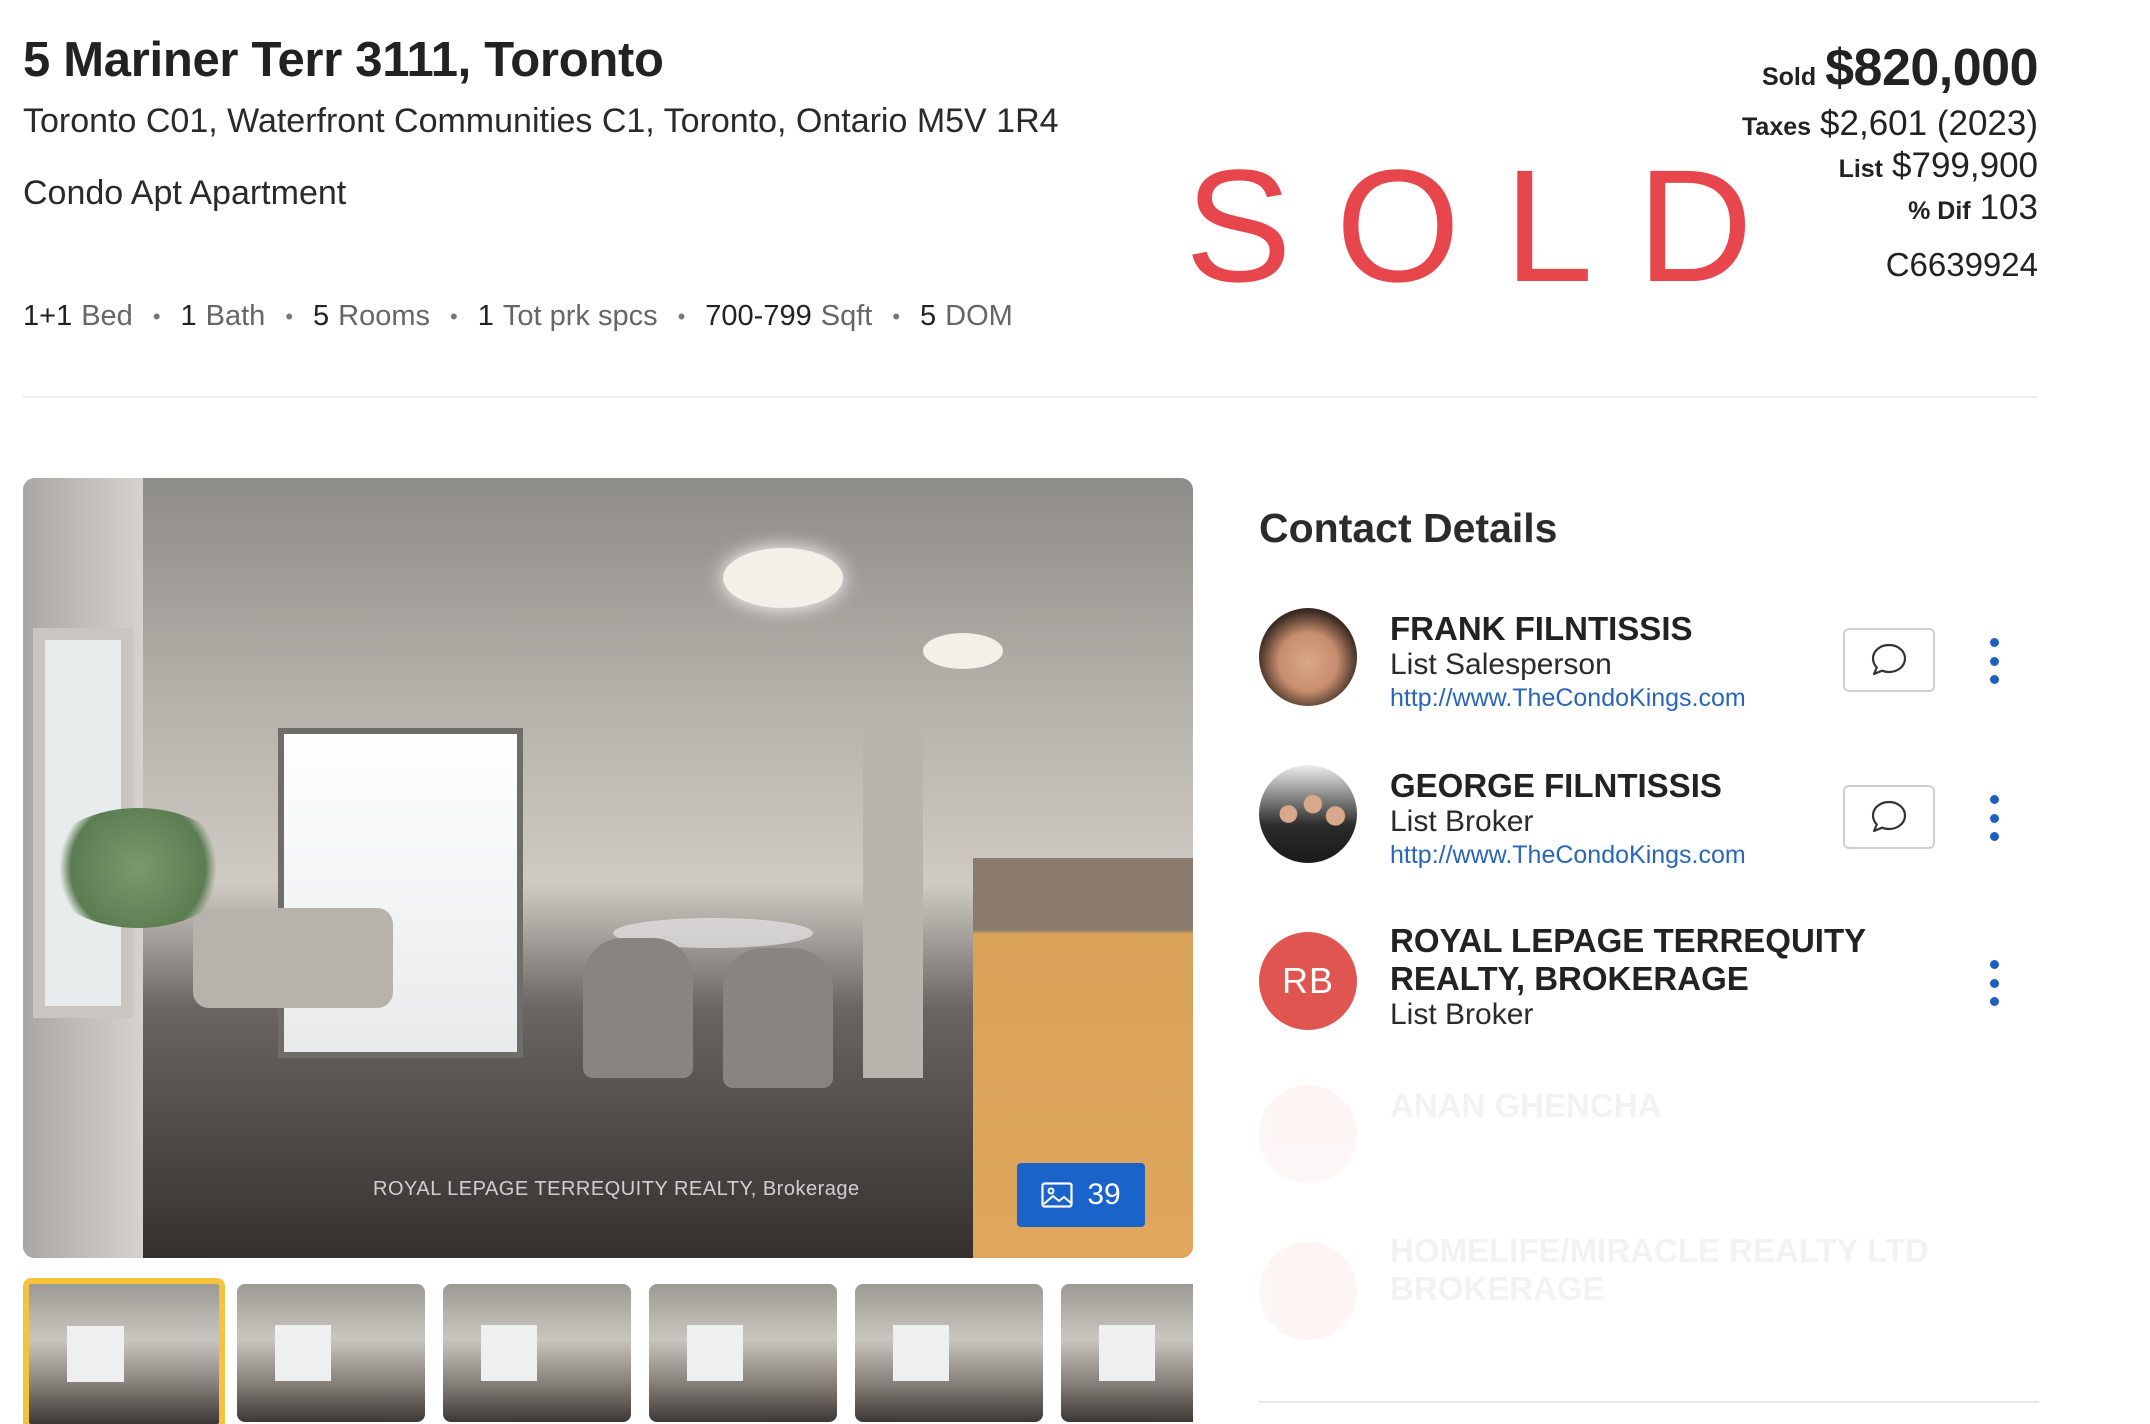 This screenshot has width=2150, height=1424. I want to click on contact-name-line: HOMELIFE/MIRACLE REALTY LTD, so click(1659, 1250).